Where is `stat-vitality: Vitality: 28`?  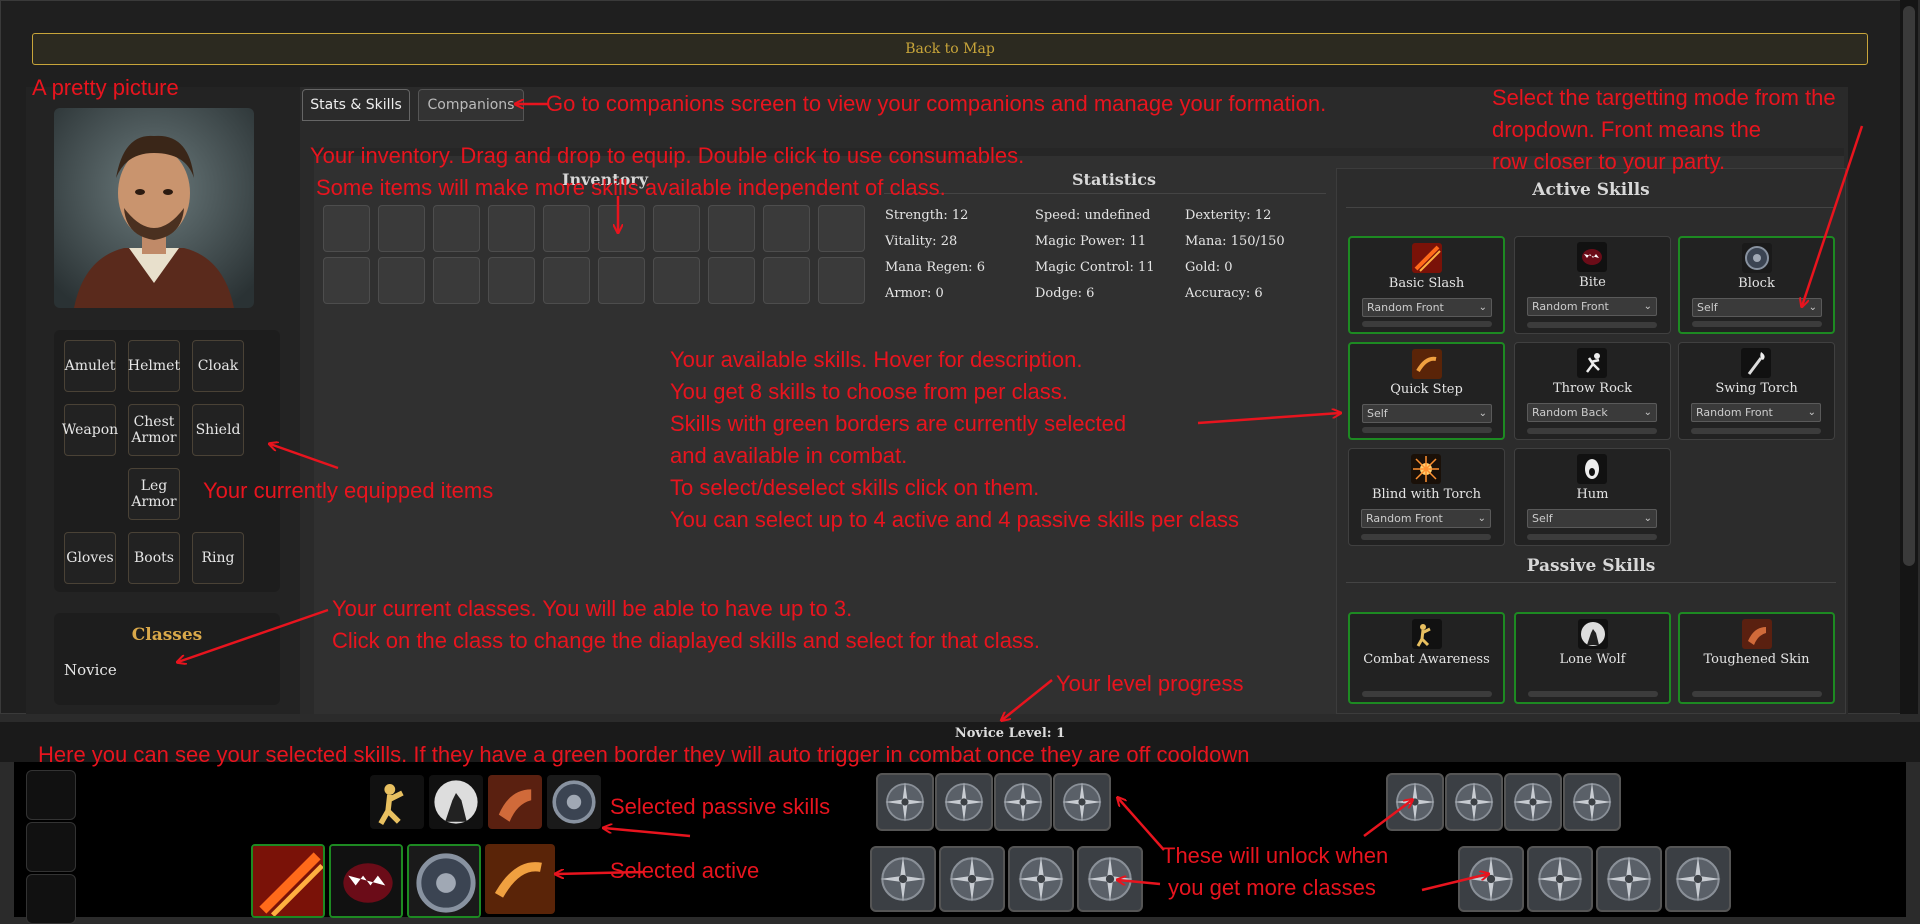
stat-vitality: Vitality: 28 is located at coordinates (921, 241).